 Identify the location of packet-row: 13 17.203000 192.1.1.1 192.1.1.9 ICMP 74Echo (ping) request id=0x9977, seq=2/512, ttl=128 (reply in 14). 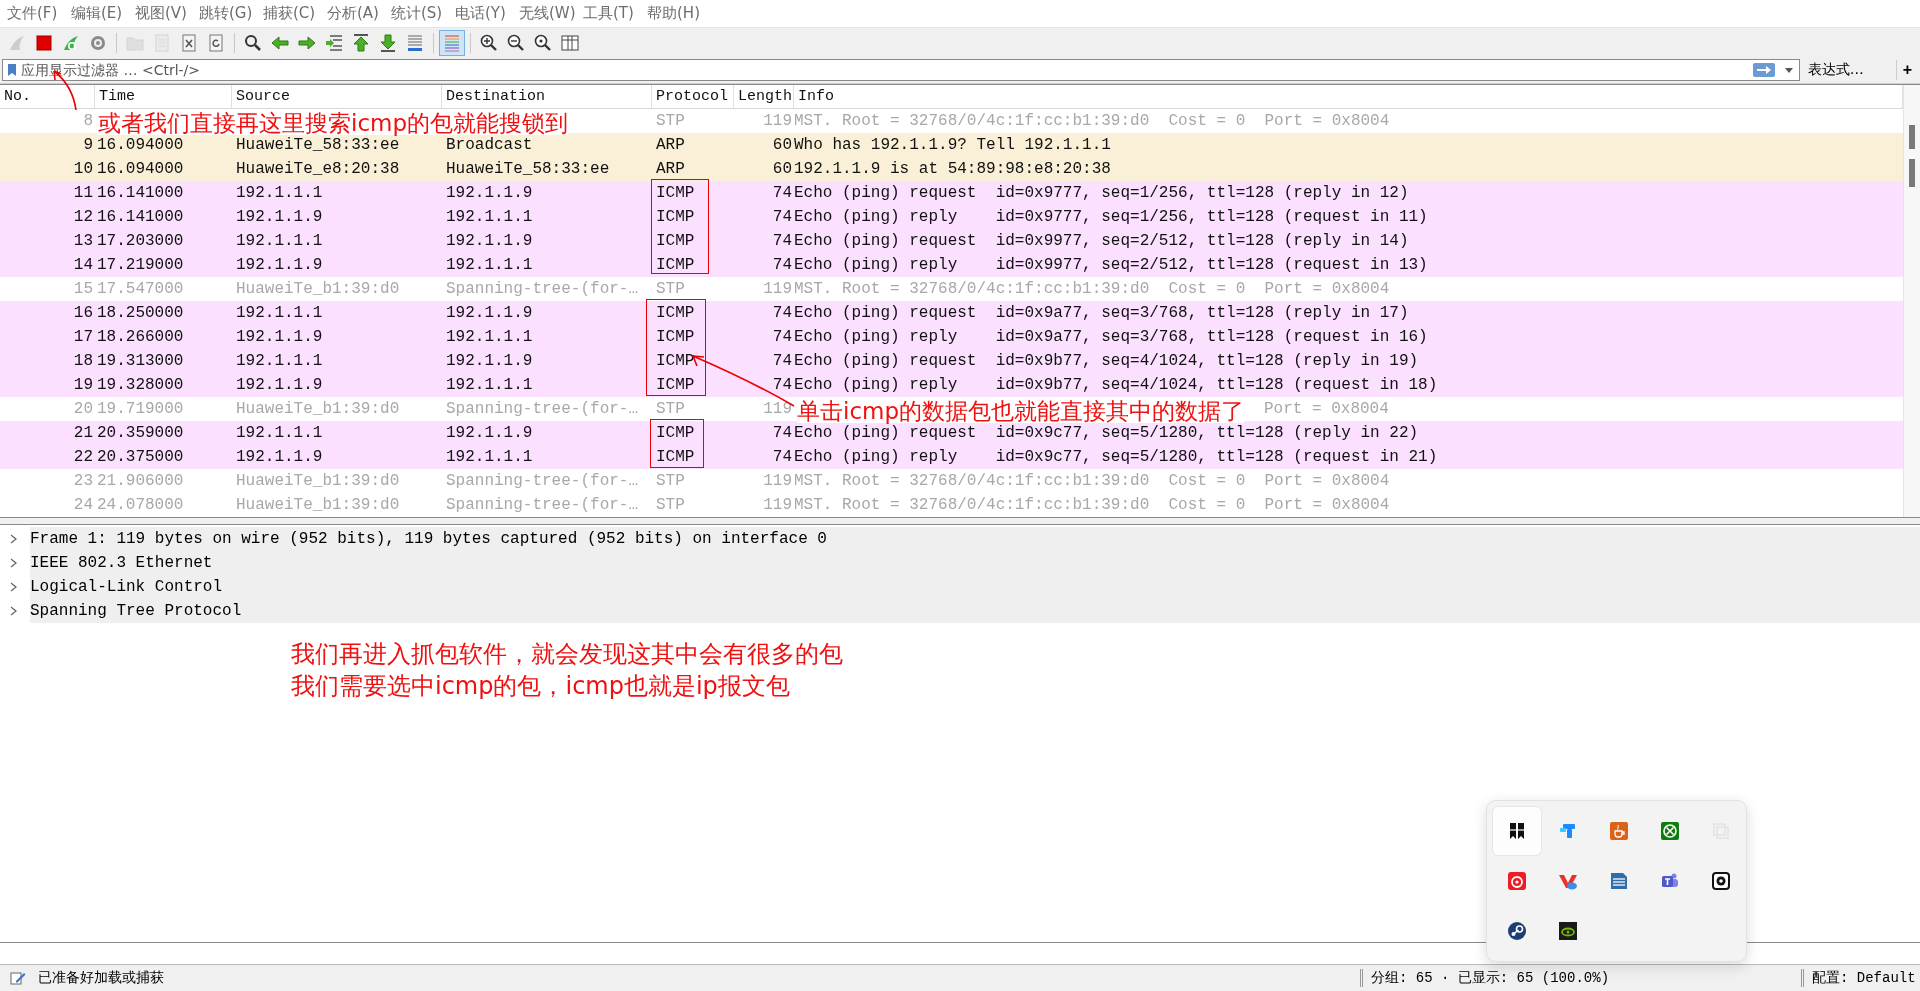
(951, 241).